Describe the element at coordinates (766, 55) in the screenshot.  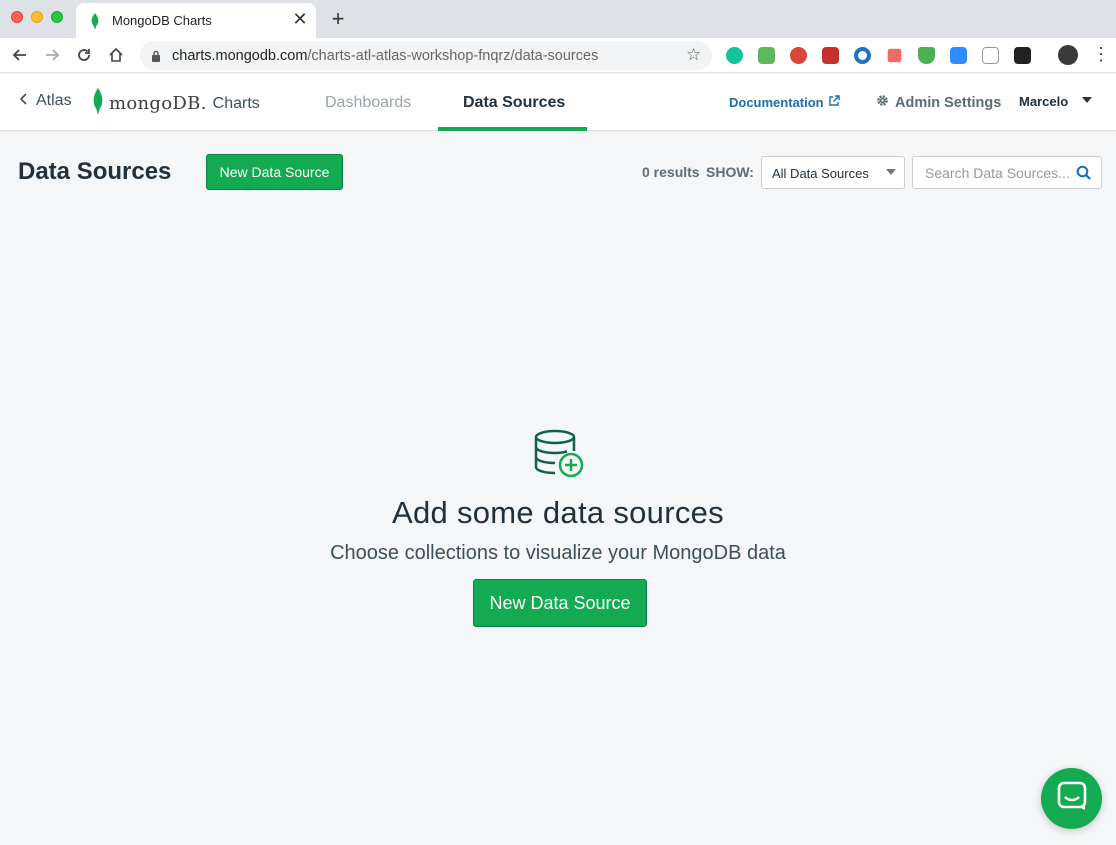
I see `mail-extension-icon` at that location.